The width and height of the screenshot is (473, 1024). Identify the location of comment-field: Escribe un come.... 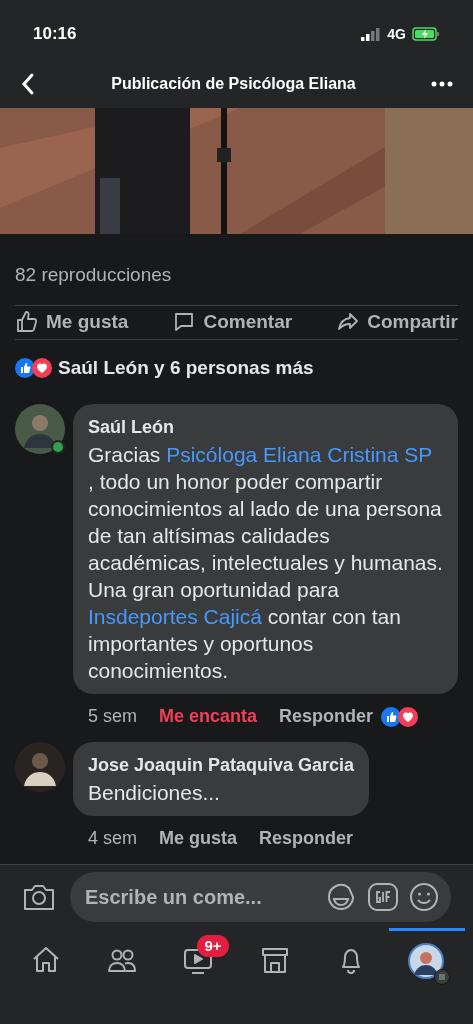
(260, 896).